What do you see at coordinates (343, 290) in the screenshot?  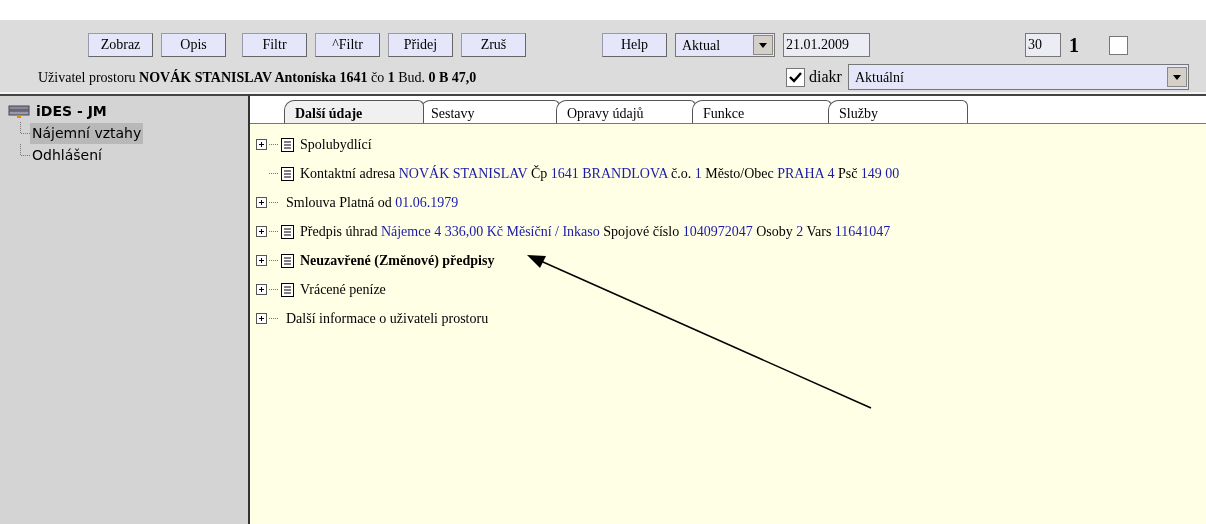 I see `detail-line: Vrácené peníze` at bounding box center [343, 290].